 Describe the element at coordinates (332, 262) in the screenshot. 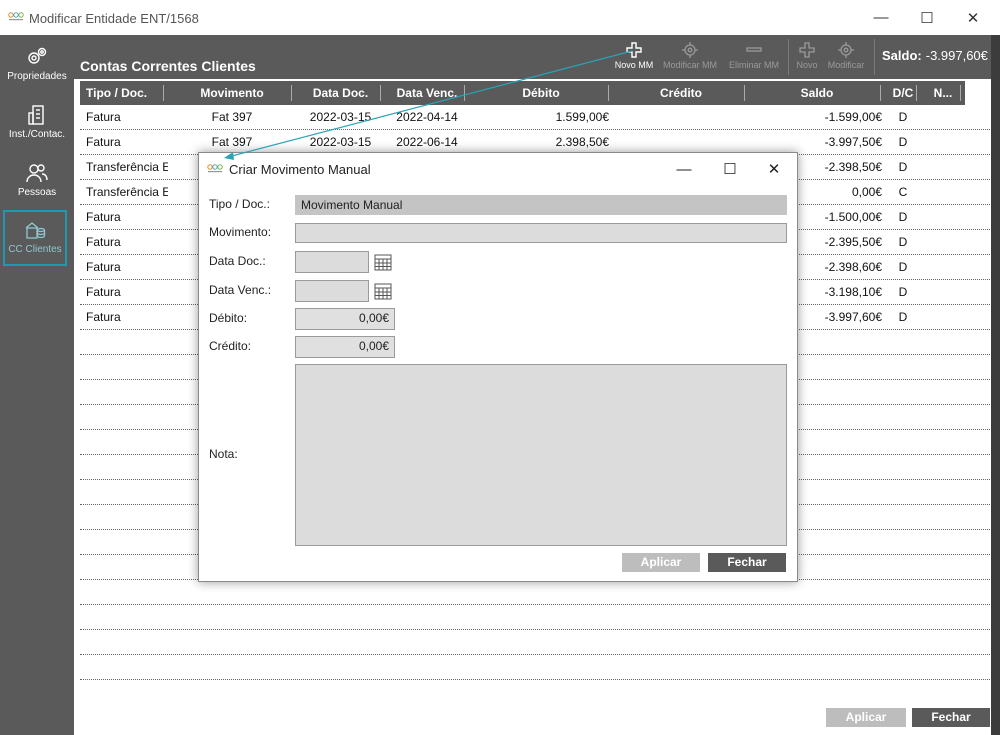

I see `data-doc-field` at that location.